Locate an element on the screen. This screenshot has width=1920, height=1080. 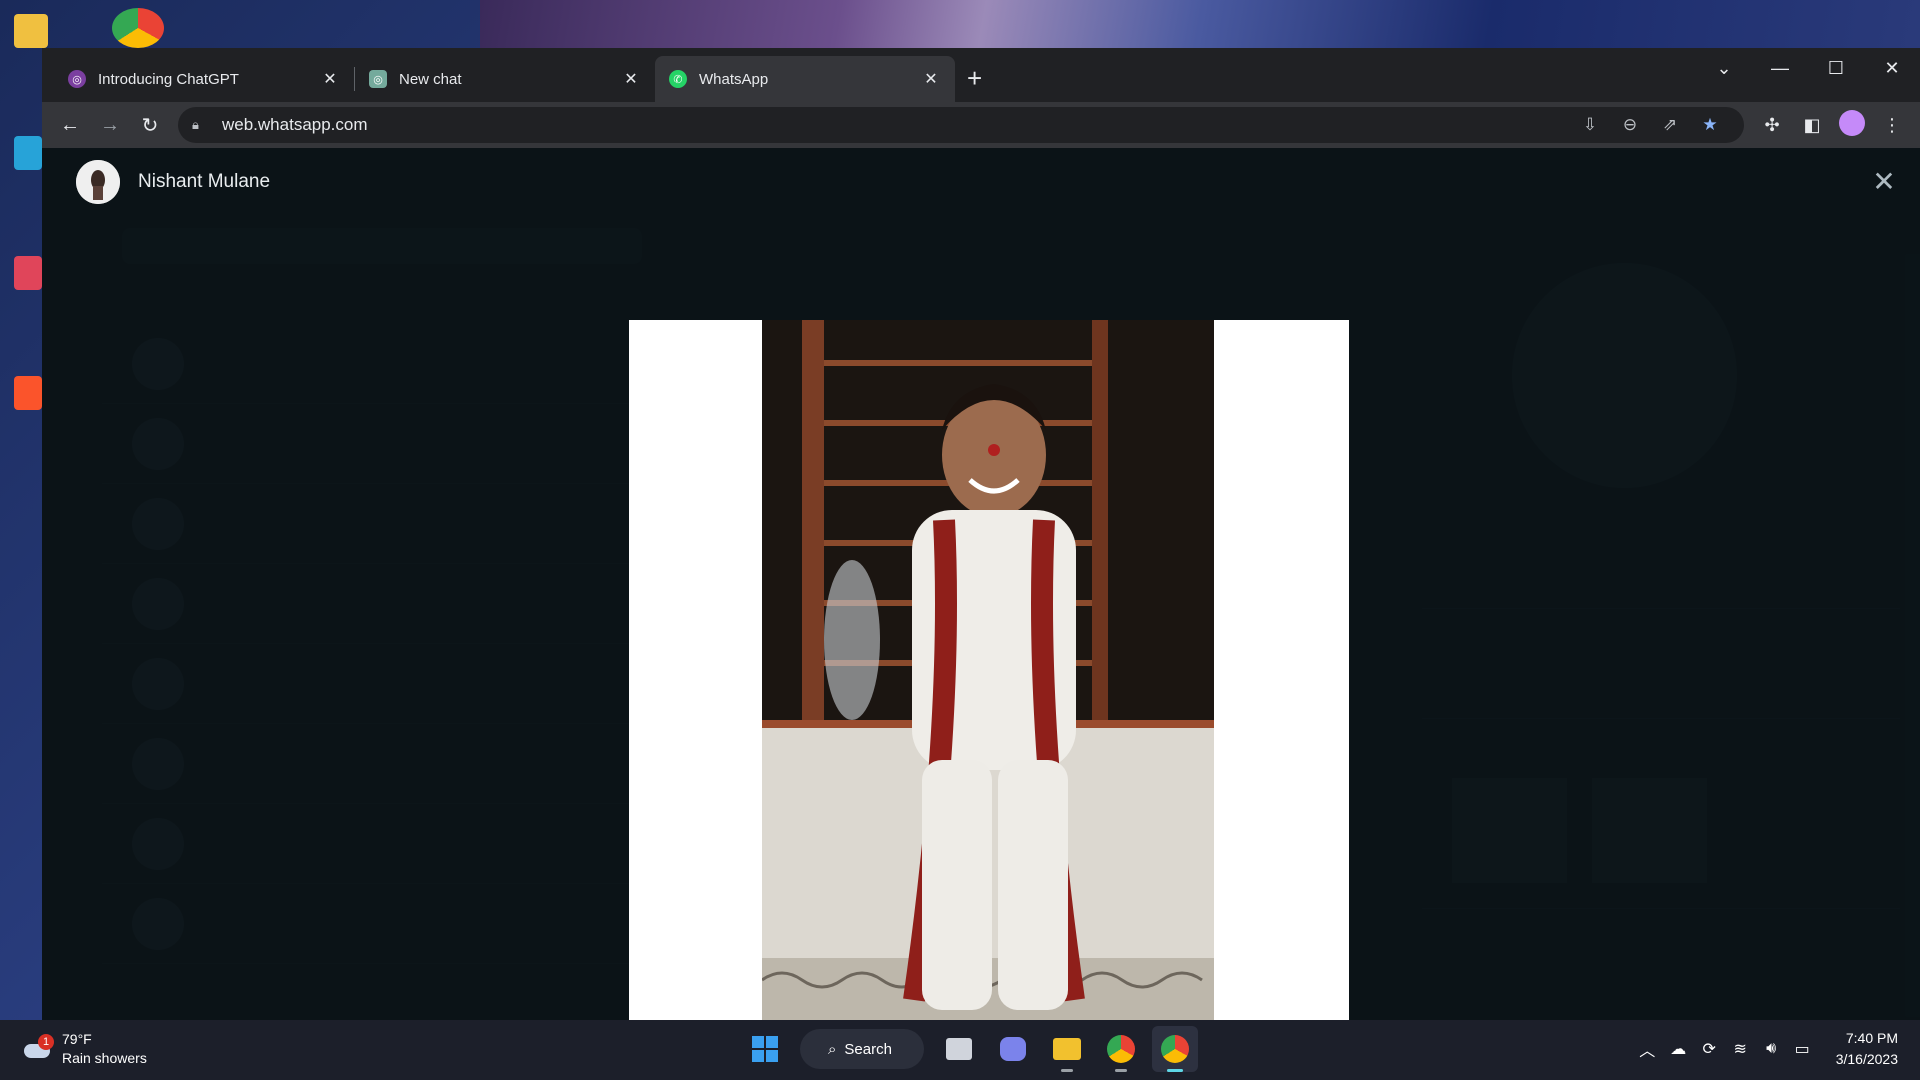
search-icon: ⌕ is located at coordinates (832, 1049).